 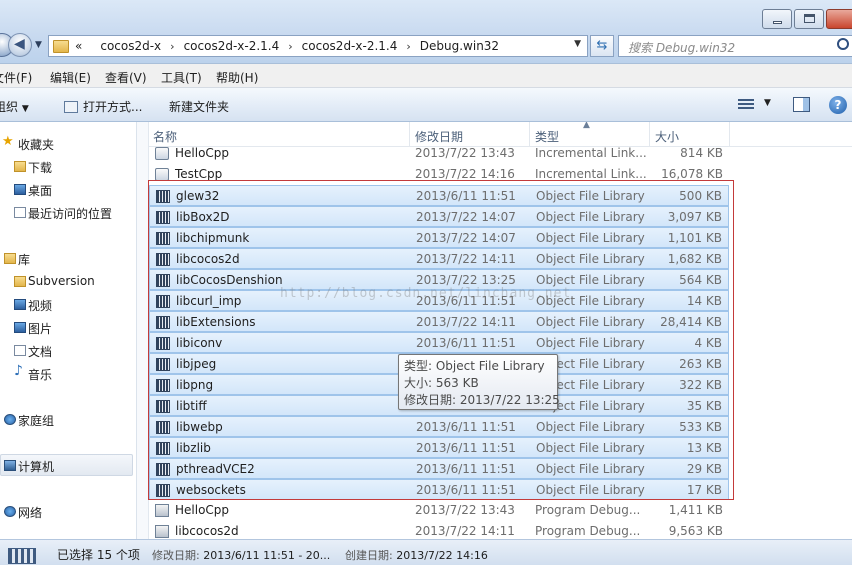 What do you see at coordinates (459, 46) in the screenshot?
I see `breadcrumb-item: Debug.win32` at bounding box center [459, 46].